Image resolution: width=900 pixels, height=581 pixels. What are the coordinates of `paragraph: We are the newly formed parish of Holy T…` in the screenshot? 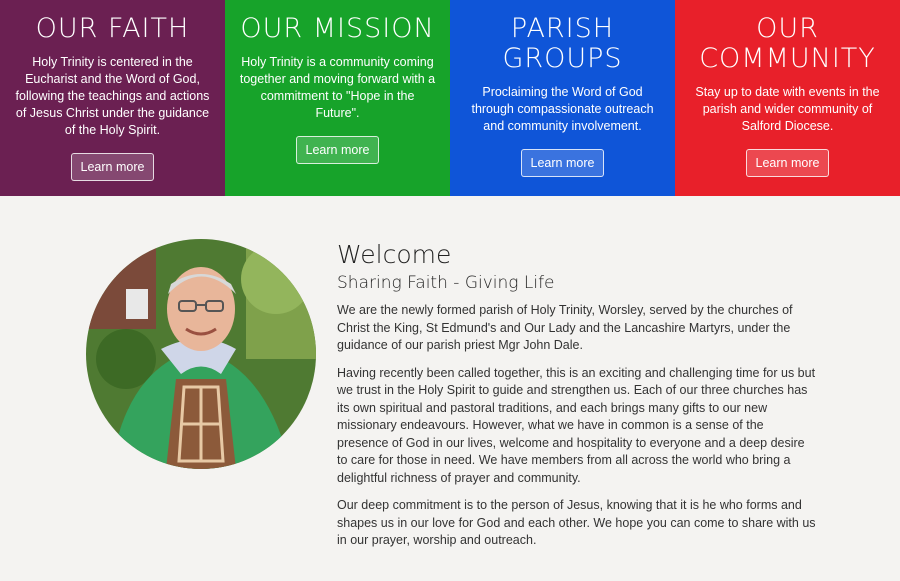 It's located at (565, 327).